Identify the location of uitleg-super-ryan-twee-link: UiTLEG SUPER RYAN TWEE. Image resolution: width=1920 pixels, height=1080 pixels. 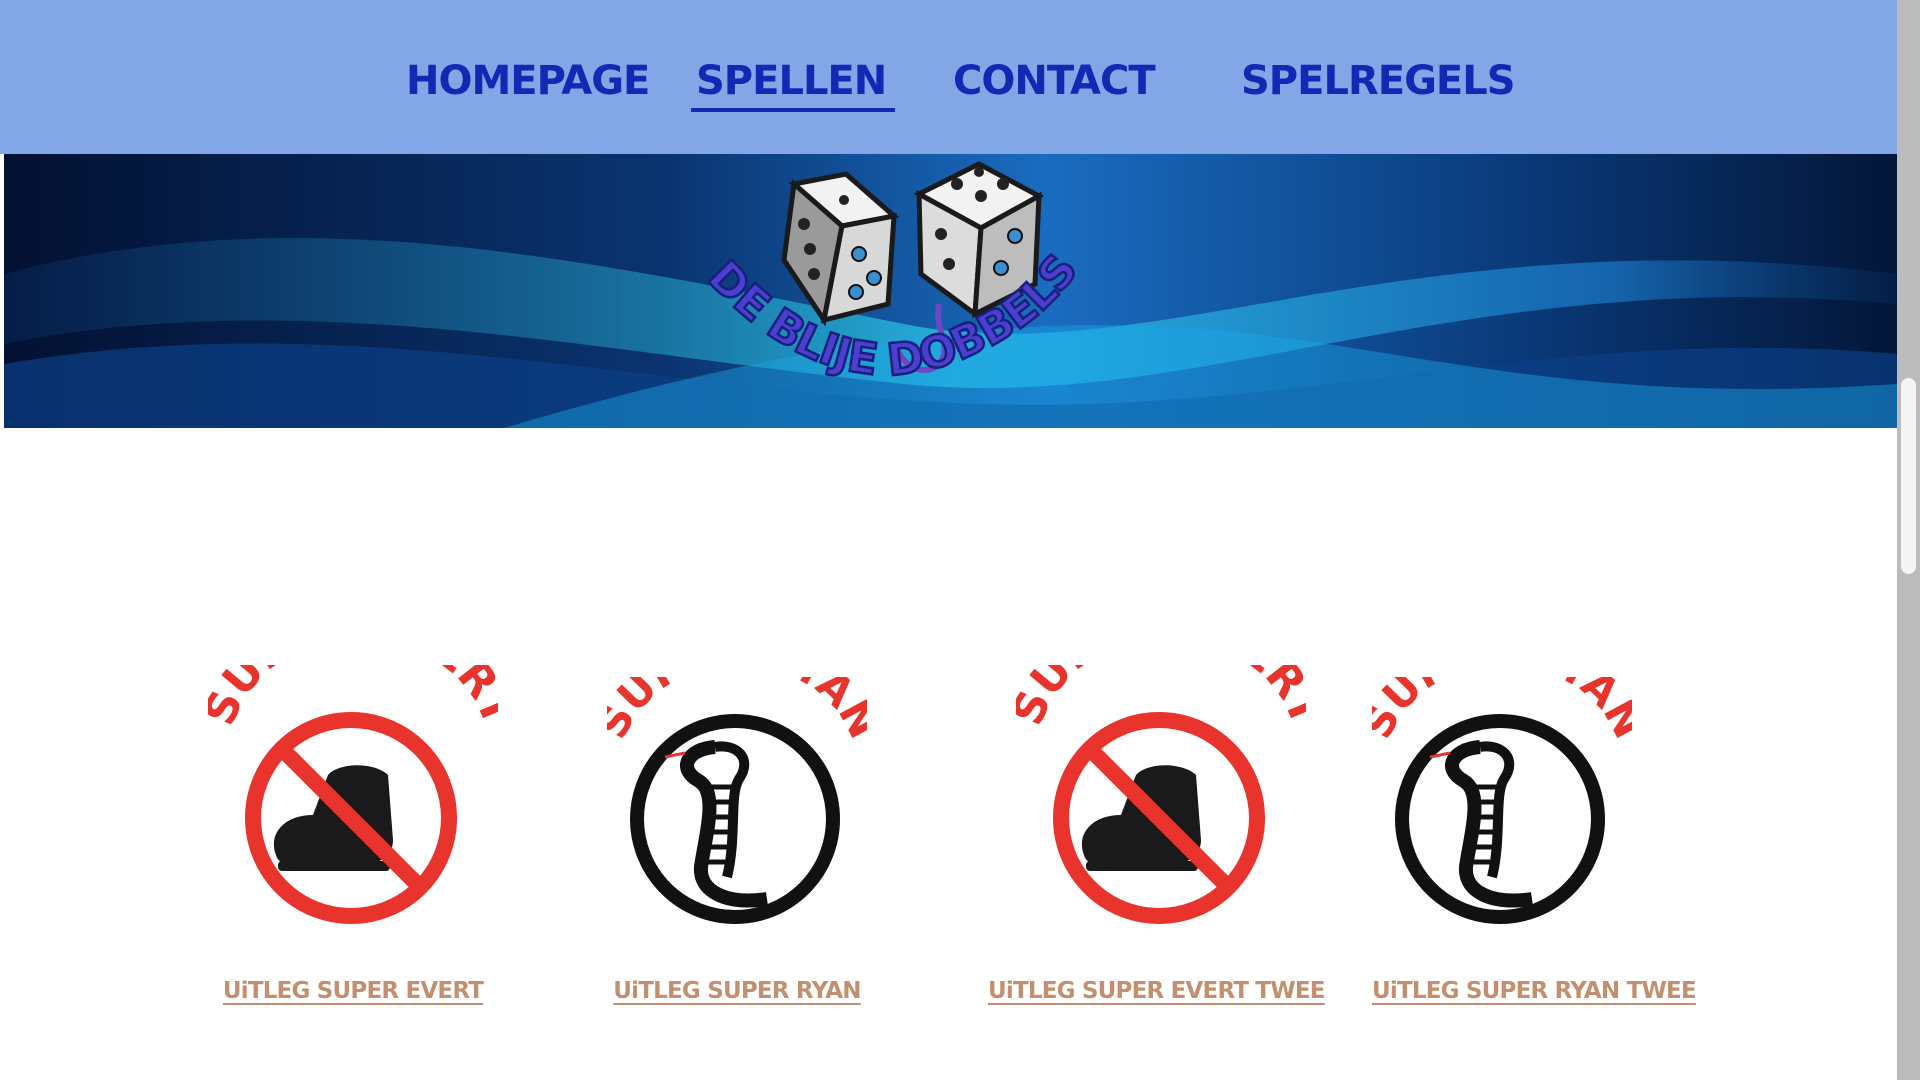
(1534, 995).